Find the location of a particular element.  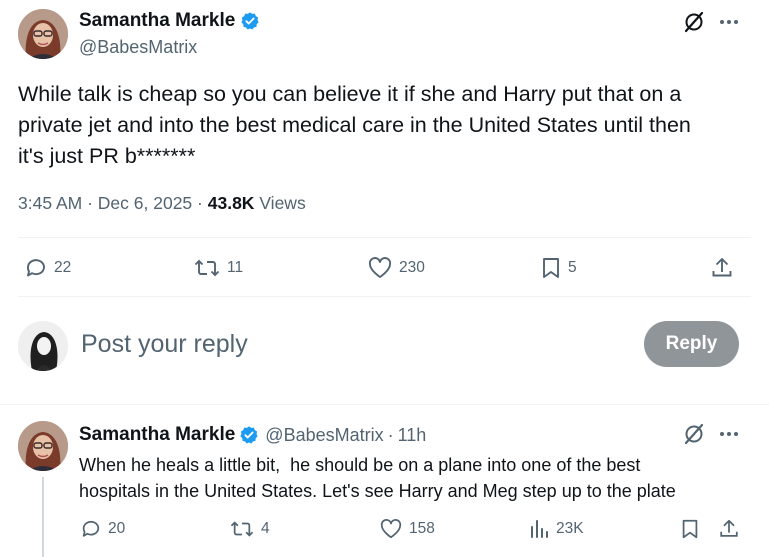

main-author-avatar is located at coordinates (43, 34).